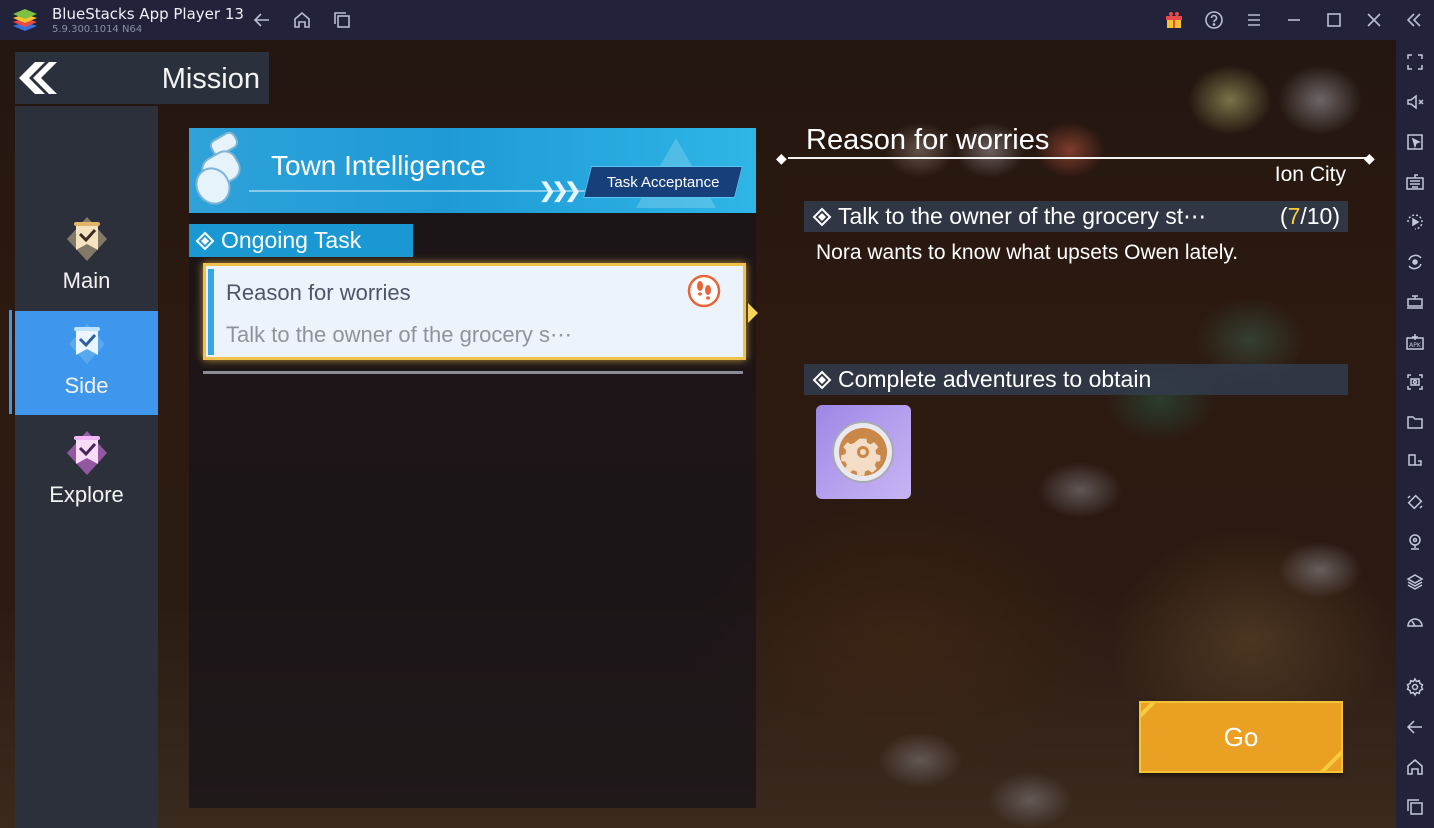 This screenshot has height=828, width=1434. What do you see at coordinates (399, 334) in the screenshot?
I see `task-subtitle: Talk to the owner of the grocery s⋯` at bounding box center [399, 334].